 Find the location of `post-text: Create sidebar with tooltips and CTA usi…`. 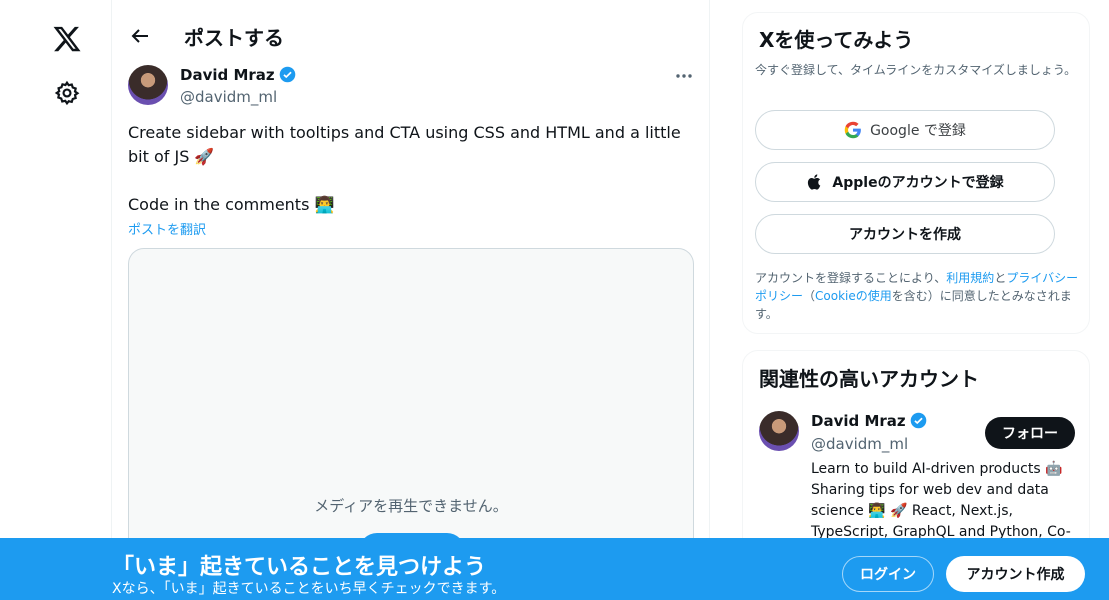

post-text: Create sidebar with tooltips and CTA usi… is located at coordinates (408, 169).